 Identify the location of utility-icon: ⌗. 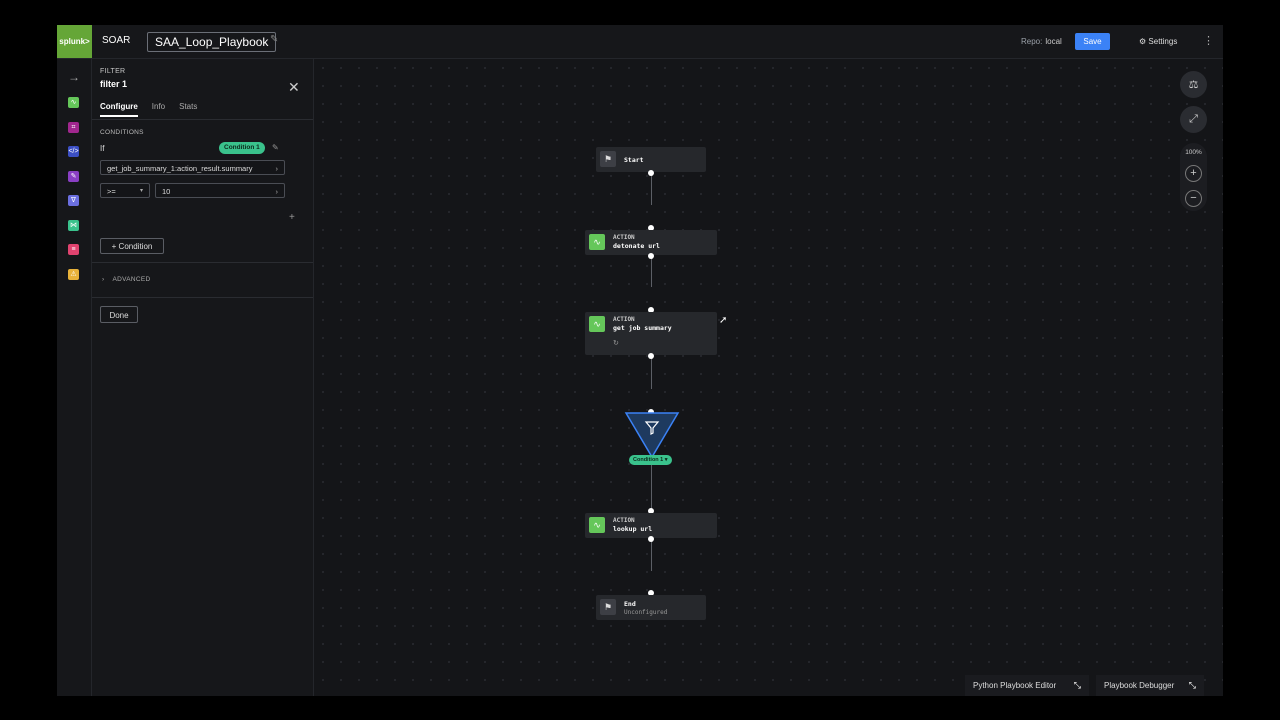
(73, 127).